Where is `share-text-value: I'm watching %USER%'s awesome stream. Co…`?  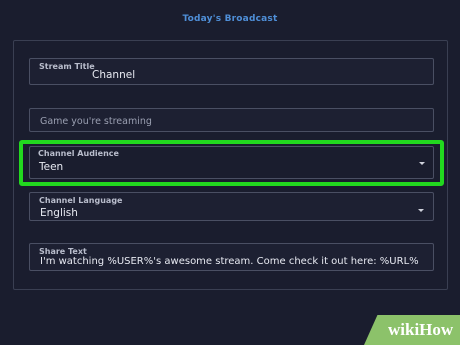 share-text-value: I'm watching %USER%'s awesome stream. Co… is located at coordinates (229, 261).